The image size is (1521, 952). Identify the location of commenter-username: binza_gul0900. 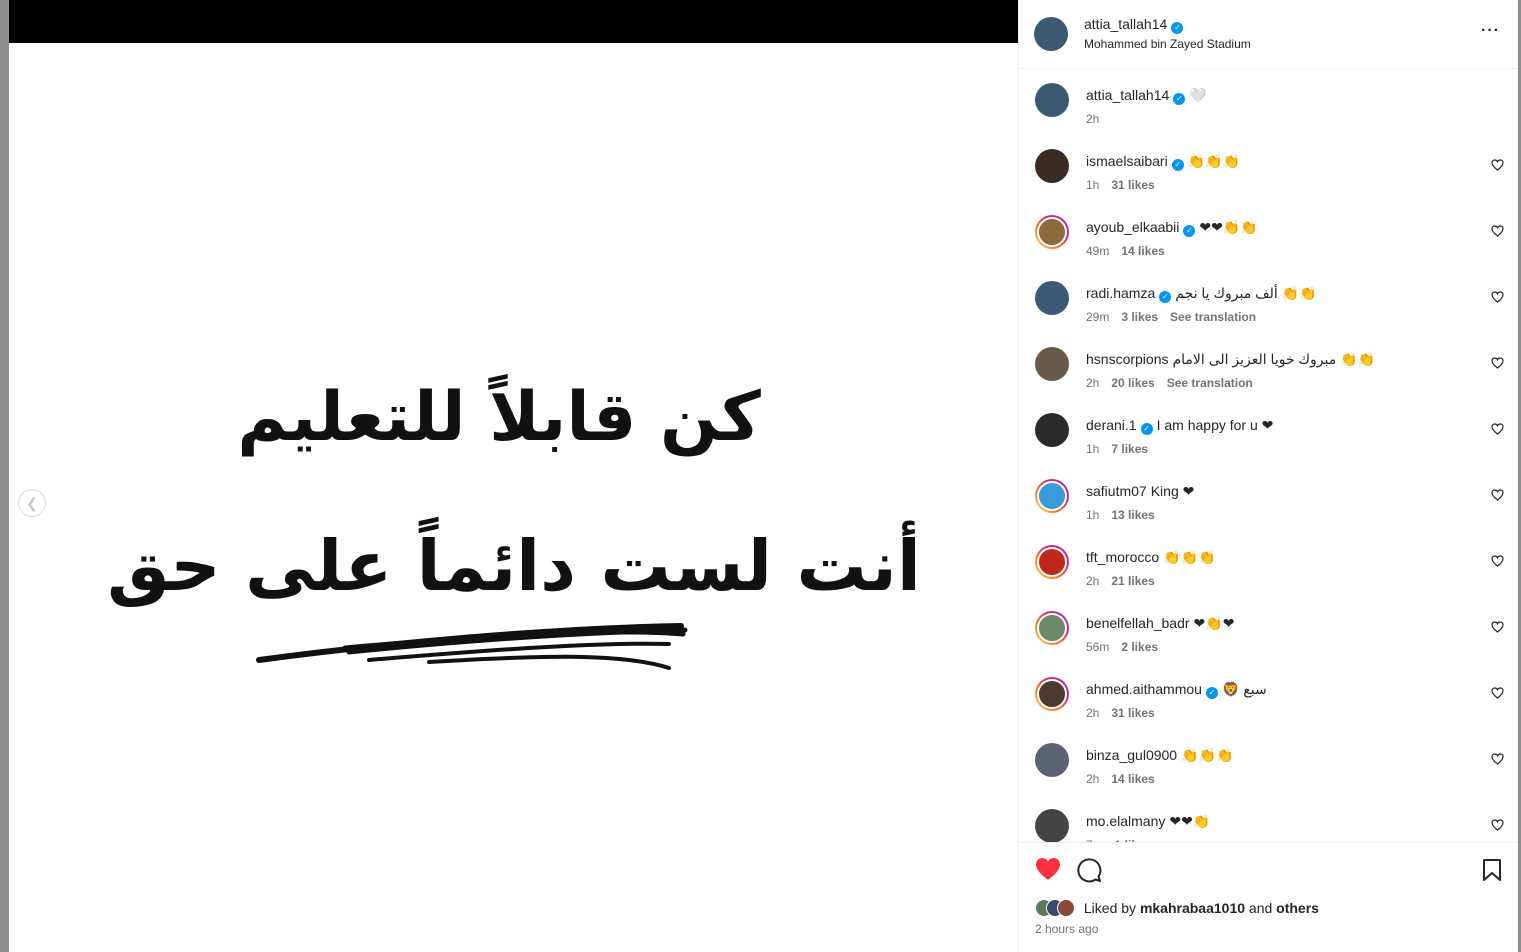
(1131, 755).